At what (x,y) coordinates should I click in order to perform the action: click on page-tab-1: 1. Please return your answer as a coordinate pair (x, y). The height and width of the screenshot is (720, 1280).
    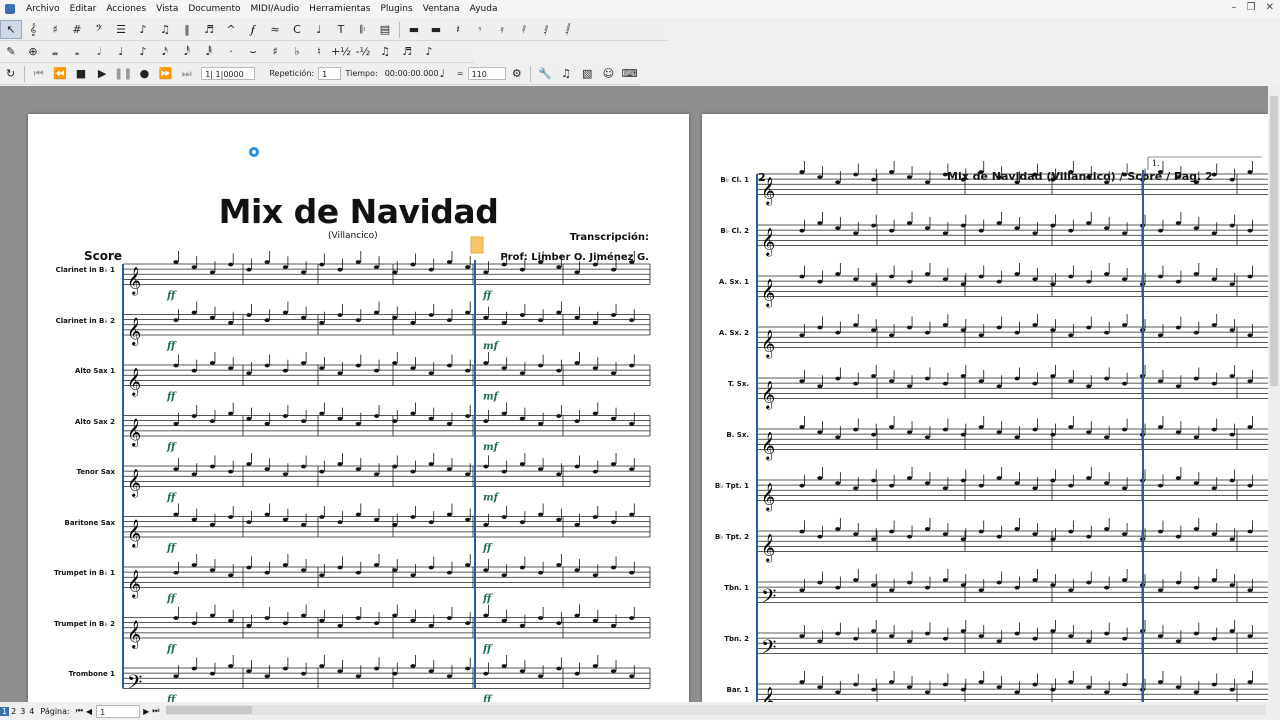
    Looking at the image, I should click on (5, 711).